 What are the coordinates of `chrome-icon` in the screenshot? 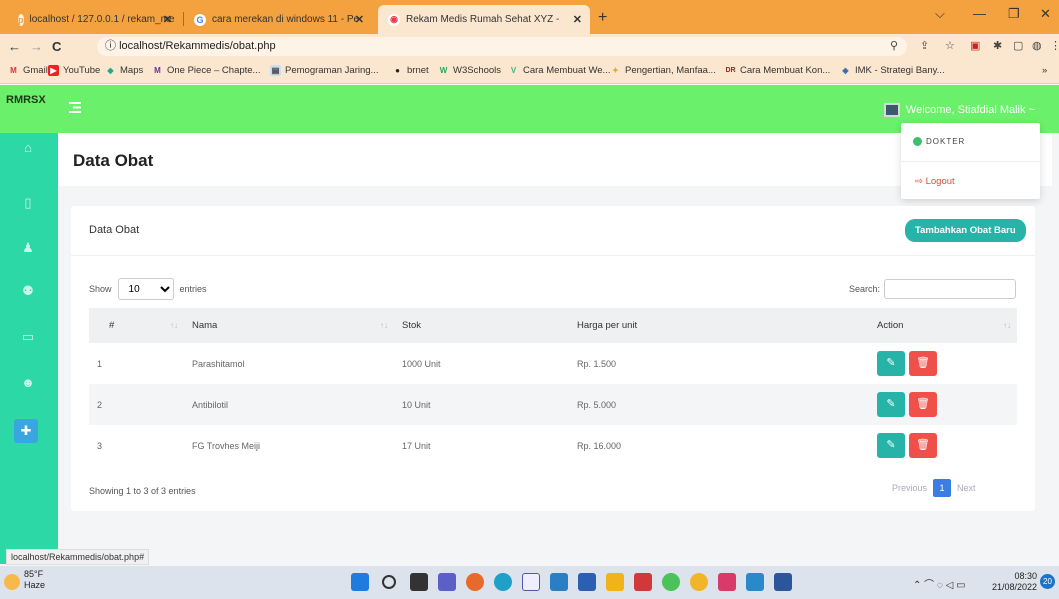 It's located at (699, 582).